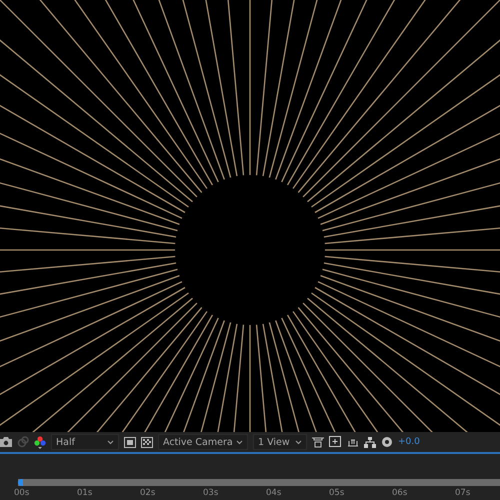  Describe the element at coordinates (130, 442) in the screenshot. I see `region-of-interest-icon` at that location.